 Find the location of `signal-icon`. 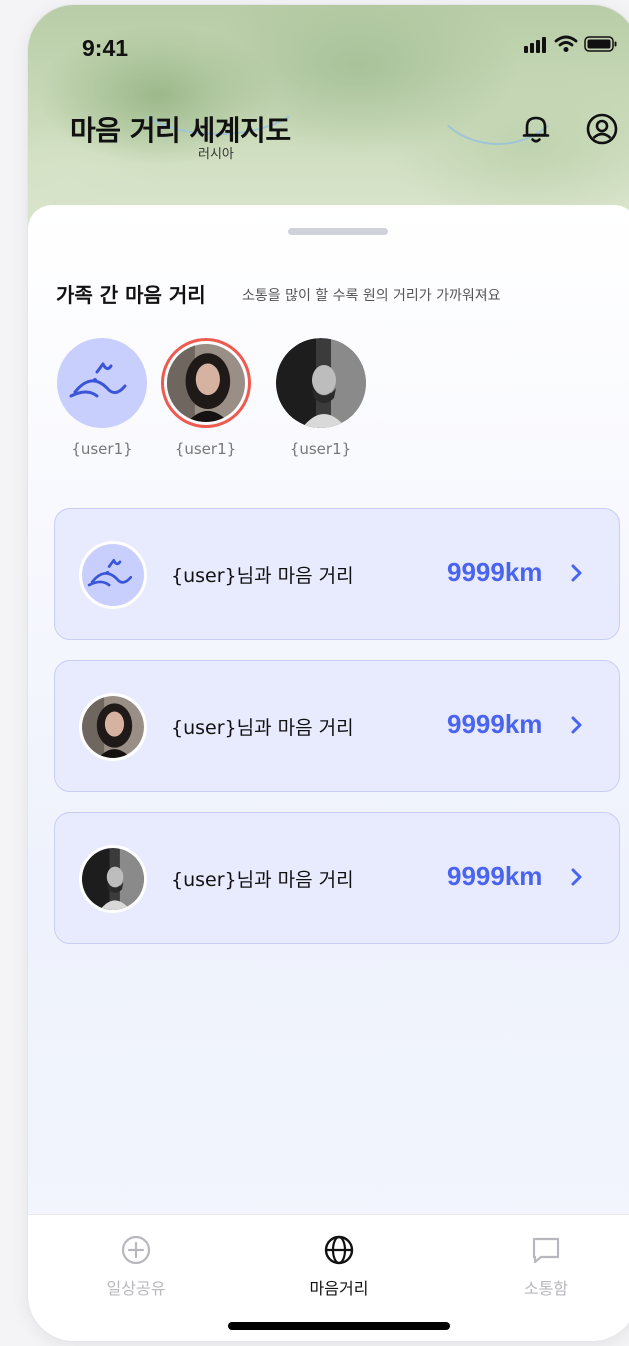

signal-icon is located at coordinates (535, 45).